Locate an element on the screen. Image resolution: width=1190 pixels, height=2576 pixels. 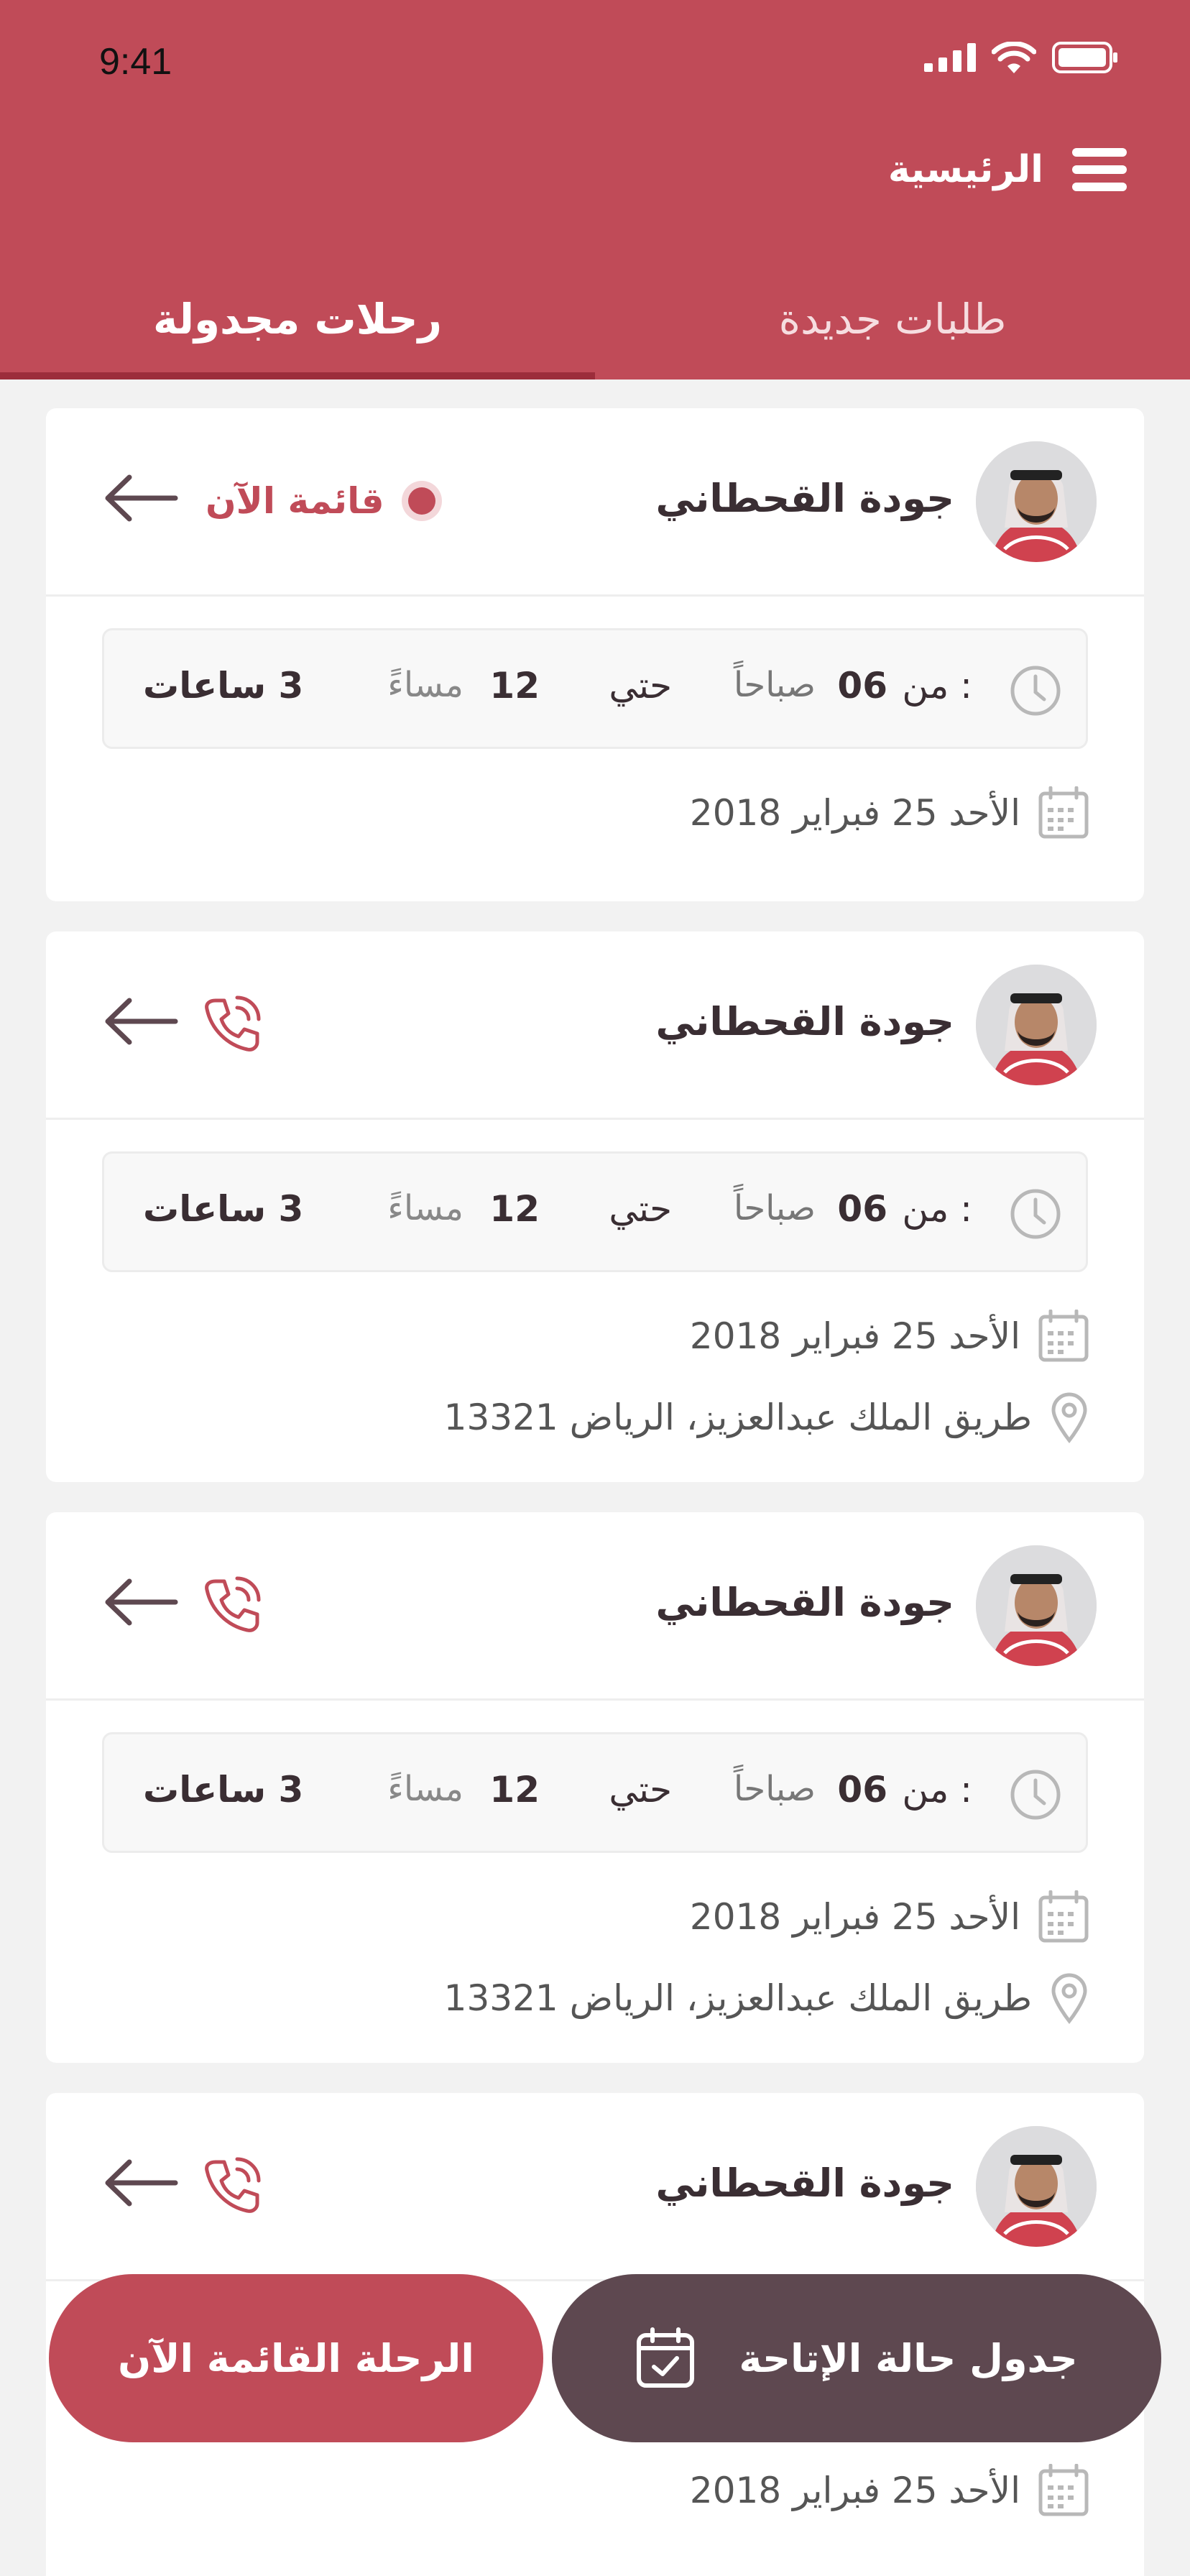
status-icons is located at coordinates (1021, 57).